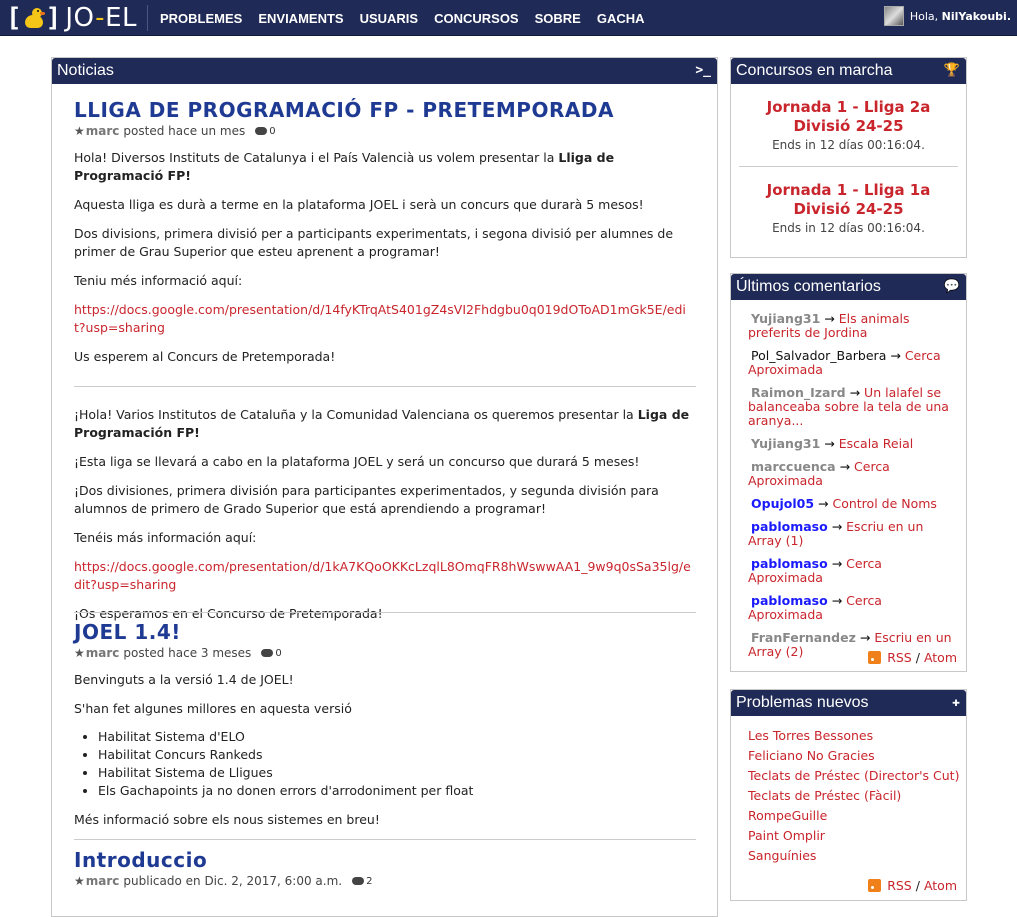  Describe the element at coordinates (797, 392) in the screenshot. I see `comment-user: Raimon_Izard` at that location.